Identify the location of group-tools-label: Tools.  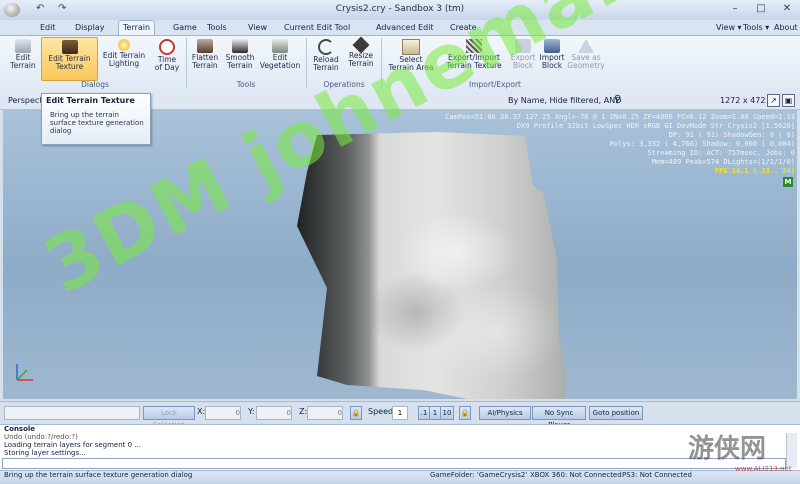
(246, 84).